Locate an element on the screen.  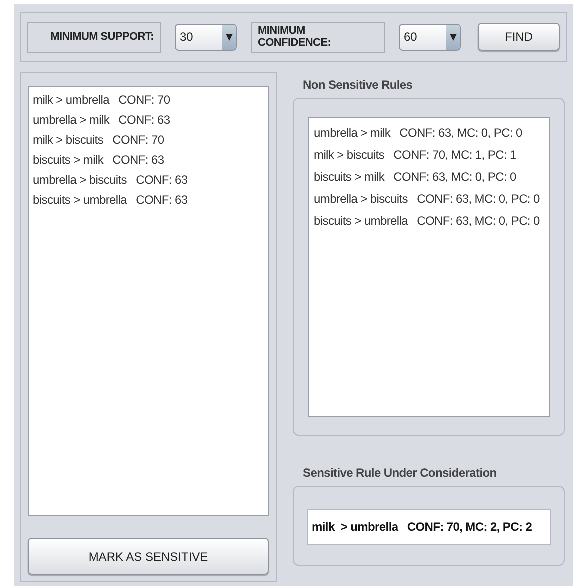
rule-item: milk > umbrella CONF: 70 is located at coordinates (148, 100).